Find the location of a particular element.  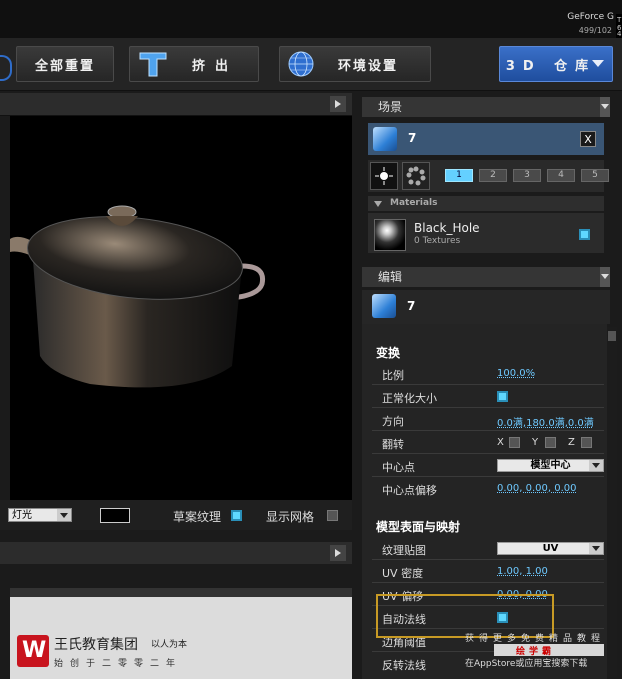

company-logo is located at coordinates (33, 651).